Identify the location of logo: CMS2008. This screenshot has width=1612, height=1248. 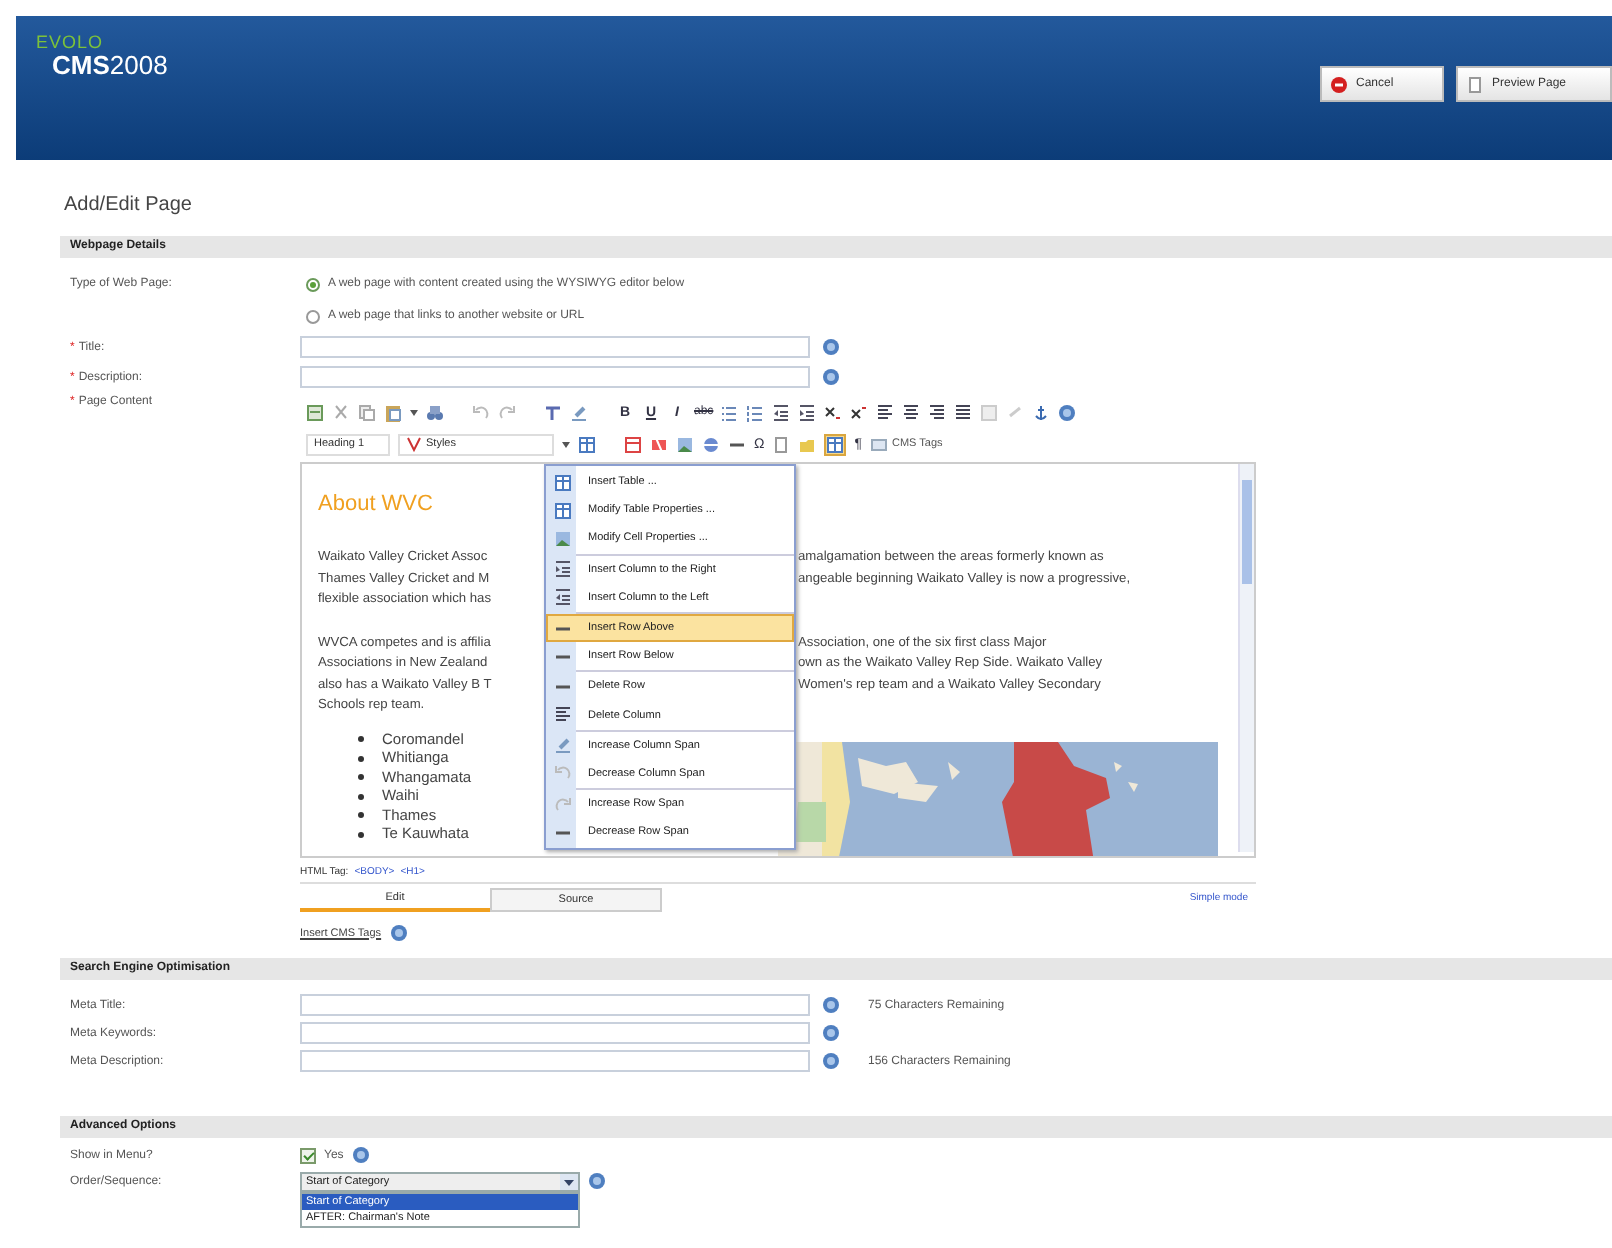
(109, 66).